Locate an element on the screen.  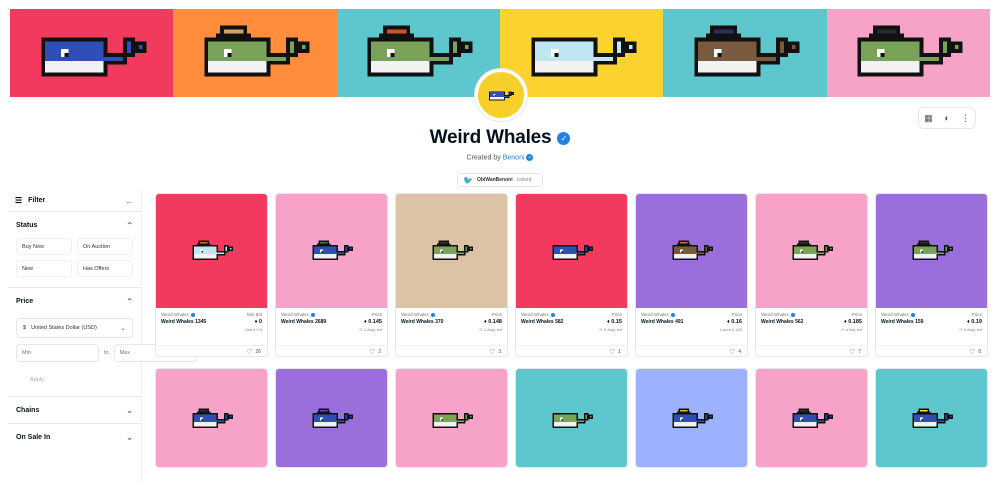
collapse-arrow-icon: ← is located at coordinates (129, 201).